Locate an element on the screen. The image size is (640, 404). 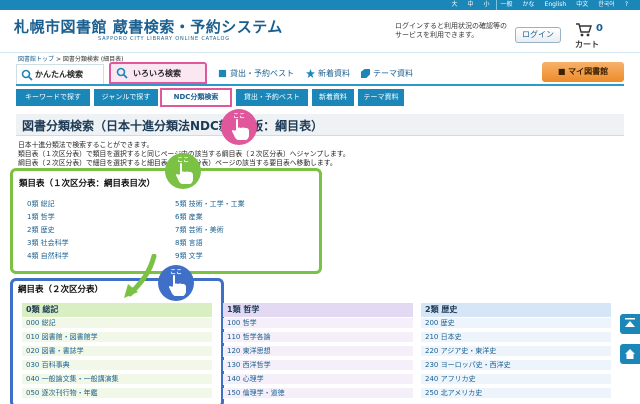
scroll-to-top-button is located at coordinates (630, 324).